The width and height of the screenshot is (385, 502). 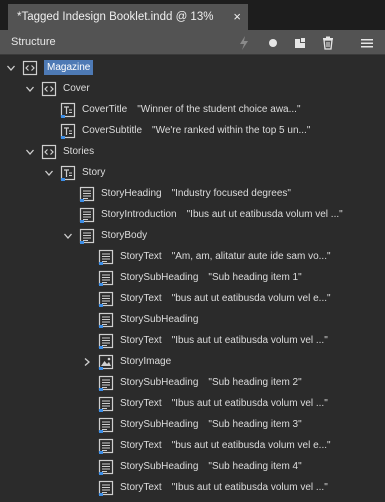 I want to click on element-name: StoryImage, so click(x=146, y=361).